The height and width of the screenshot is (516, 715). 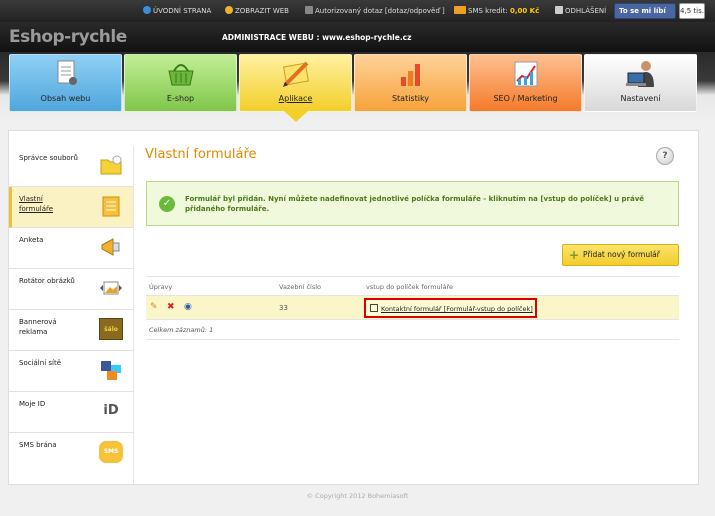 I want to click on sidebar-item-spravce-souboru: Správce souborů, so click(x=71, y=166).